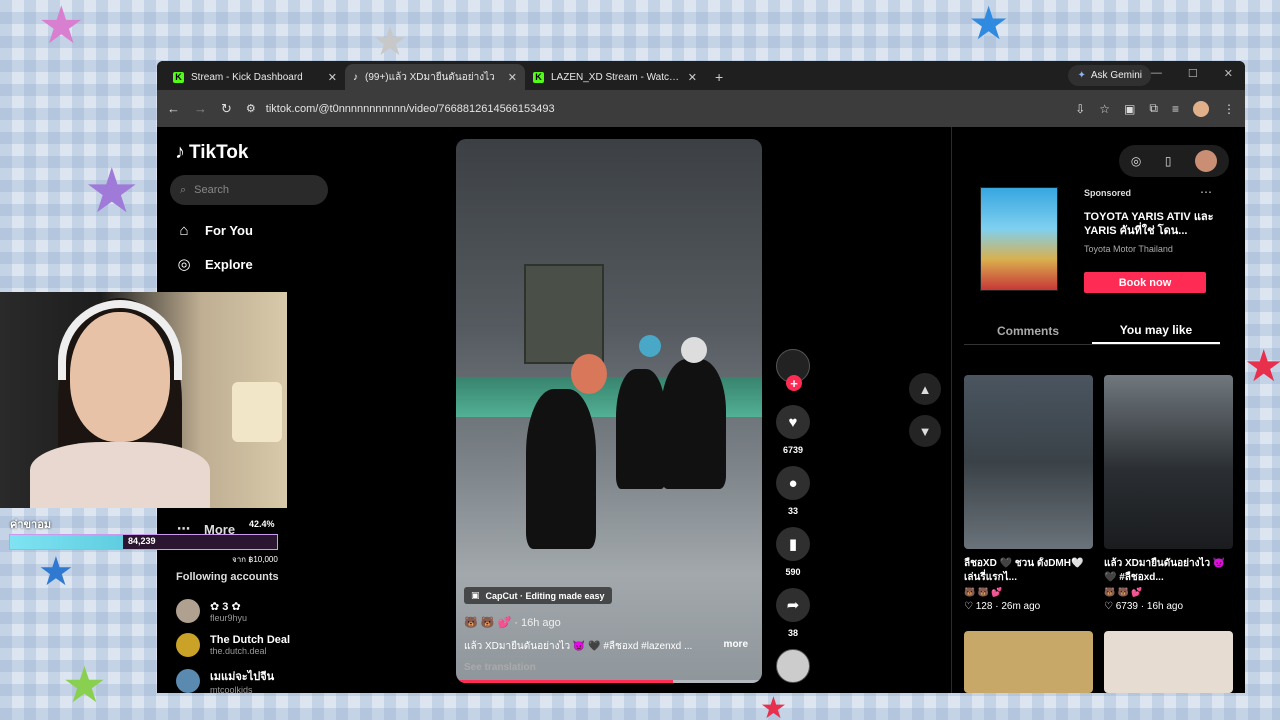 This screenshot has height=720, width=1280. I want to click on tab-kick-watch-live: K LAZEN_XD Stream - Watch Live ✕, so click(615, 77).